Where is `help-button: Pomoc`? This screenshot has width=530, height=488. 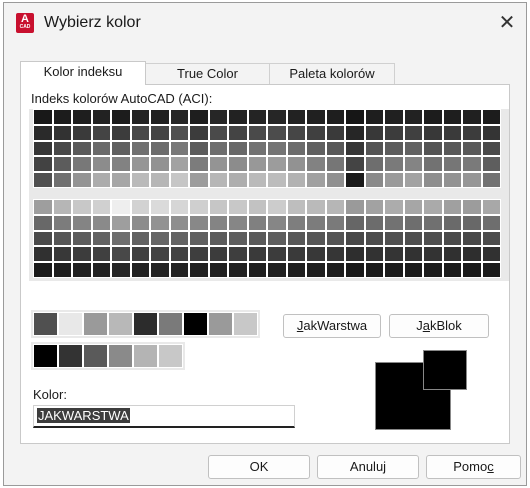
help-button: Pomoc is located at coordinates (473, 467).